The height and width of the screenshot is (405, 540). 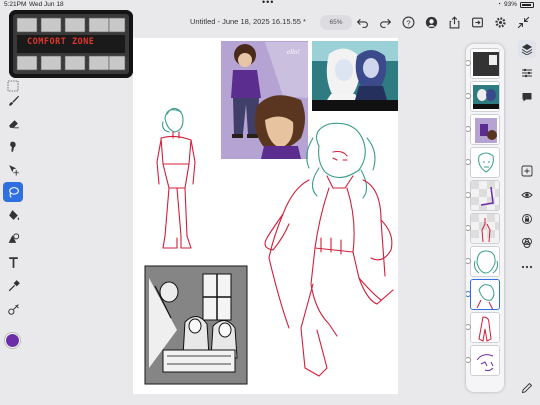 I want to click on pencil-edit-icon, so click(x=527, y=388).